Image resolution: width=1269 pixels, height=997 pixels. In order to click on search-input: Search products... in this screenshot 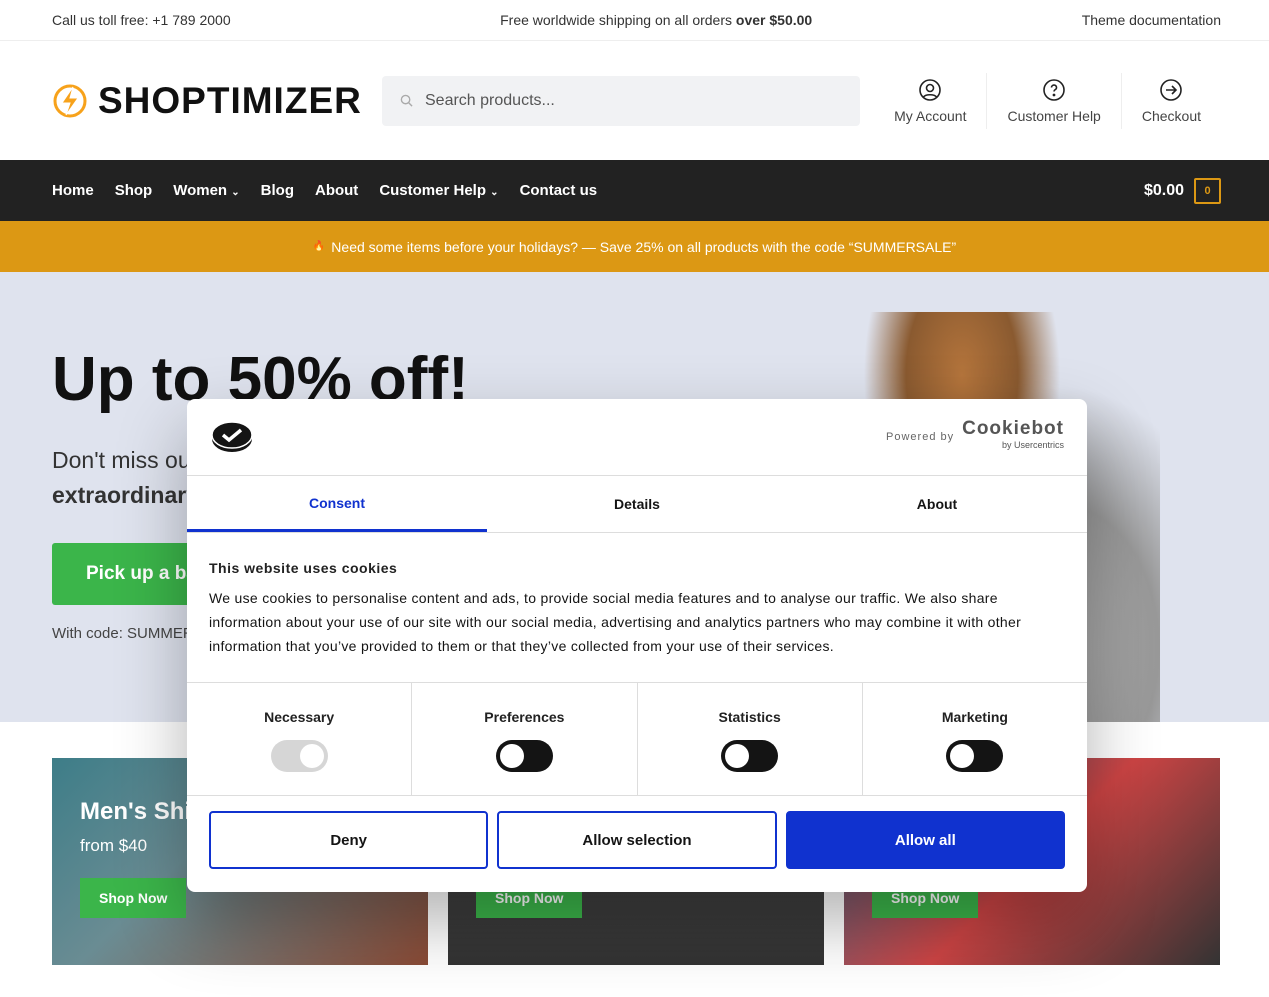, I will do `click(621, 100)`.